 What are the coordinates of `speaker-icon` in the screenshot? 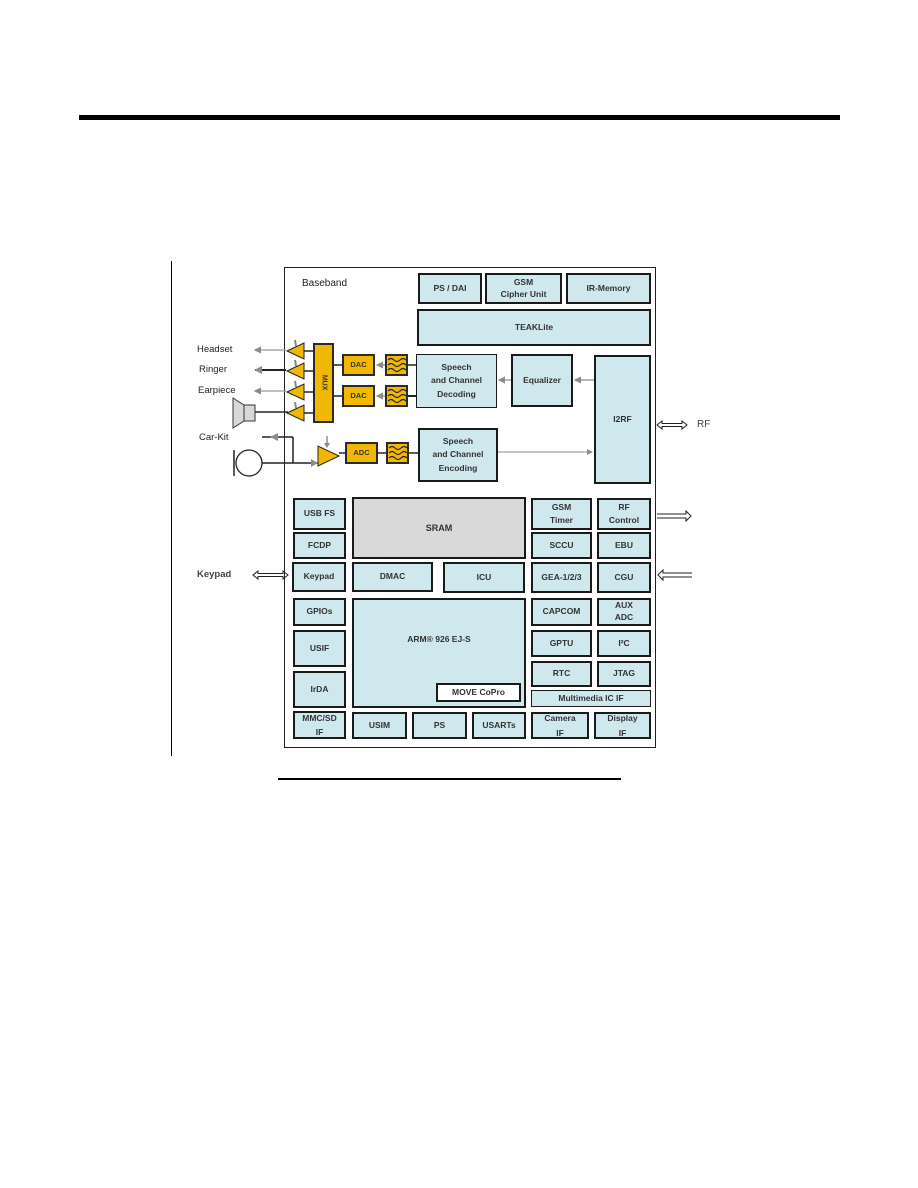 It's located at (244, 413).